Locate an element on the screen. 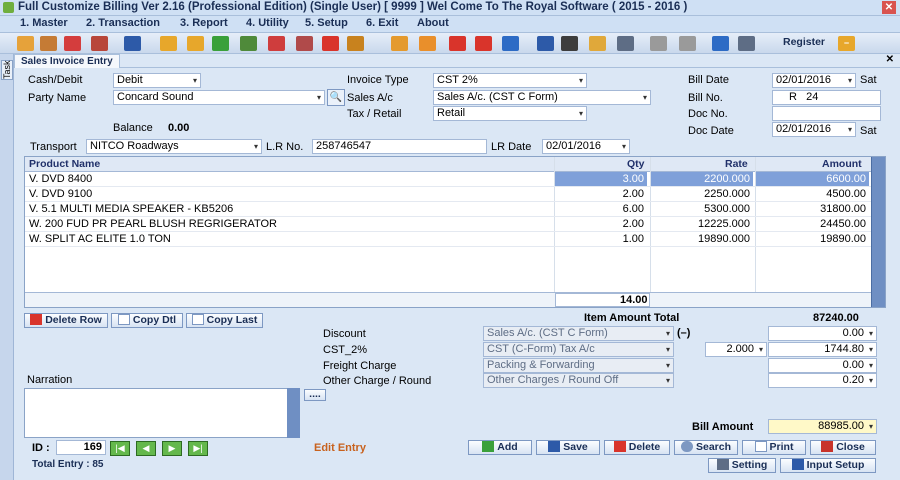 The height and width of the screenshot is (480, 900). minus-icon is located at coordinates (276, 43).